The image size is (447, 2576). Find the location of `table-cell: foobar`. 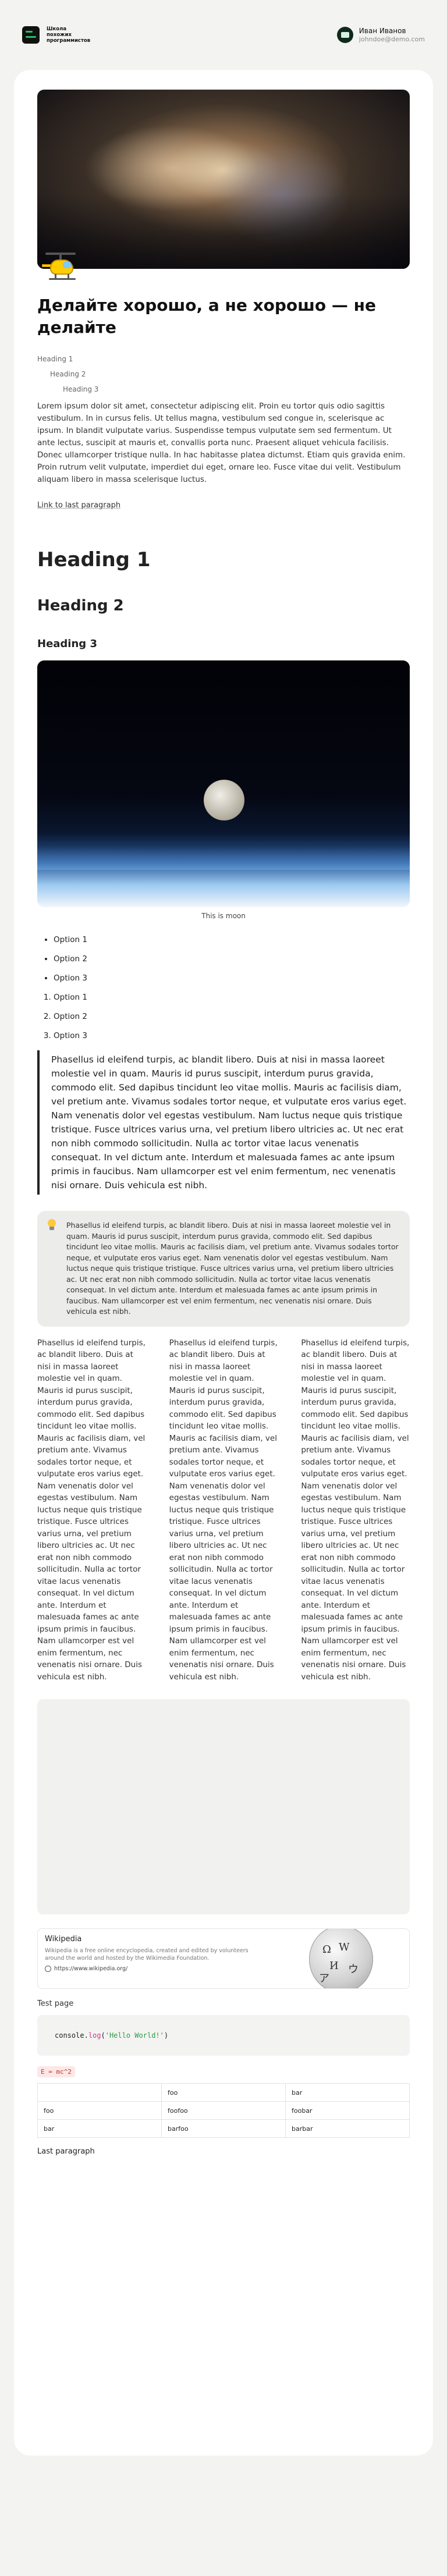

table-cell: foobar is located at coordinates (347, 2110).